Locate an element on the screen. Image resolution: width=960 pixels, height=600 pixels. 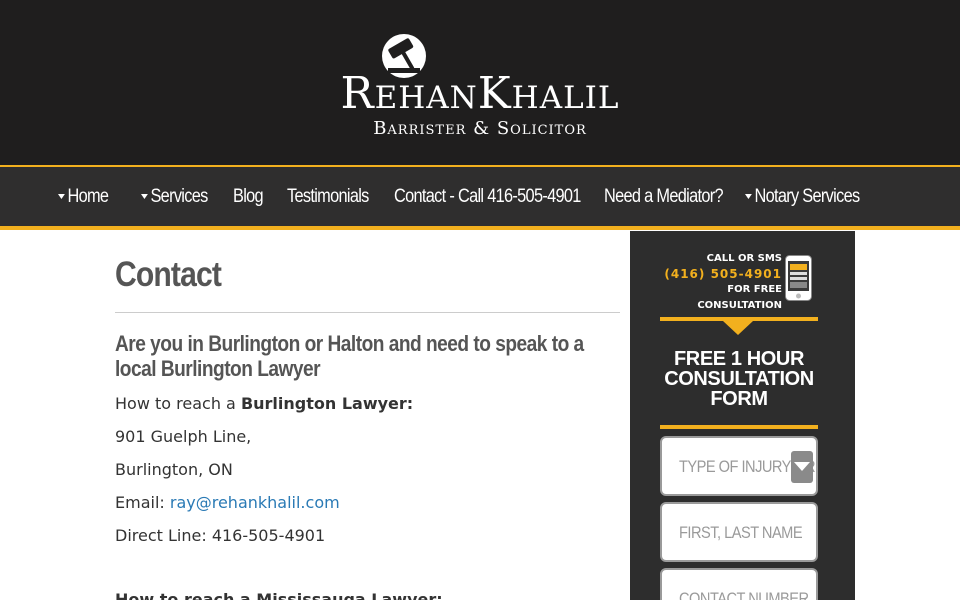
nav-item-label: Need a Mediator? is located at coordinates (664, 196).